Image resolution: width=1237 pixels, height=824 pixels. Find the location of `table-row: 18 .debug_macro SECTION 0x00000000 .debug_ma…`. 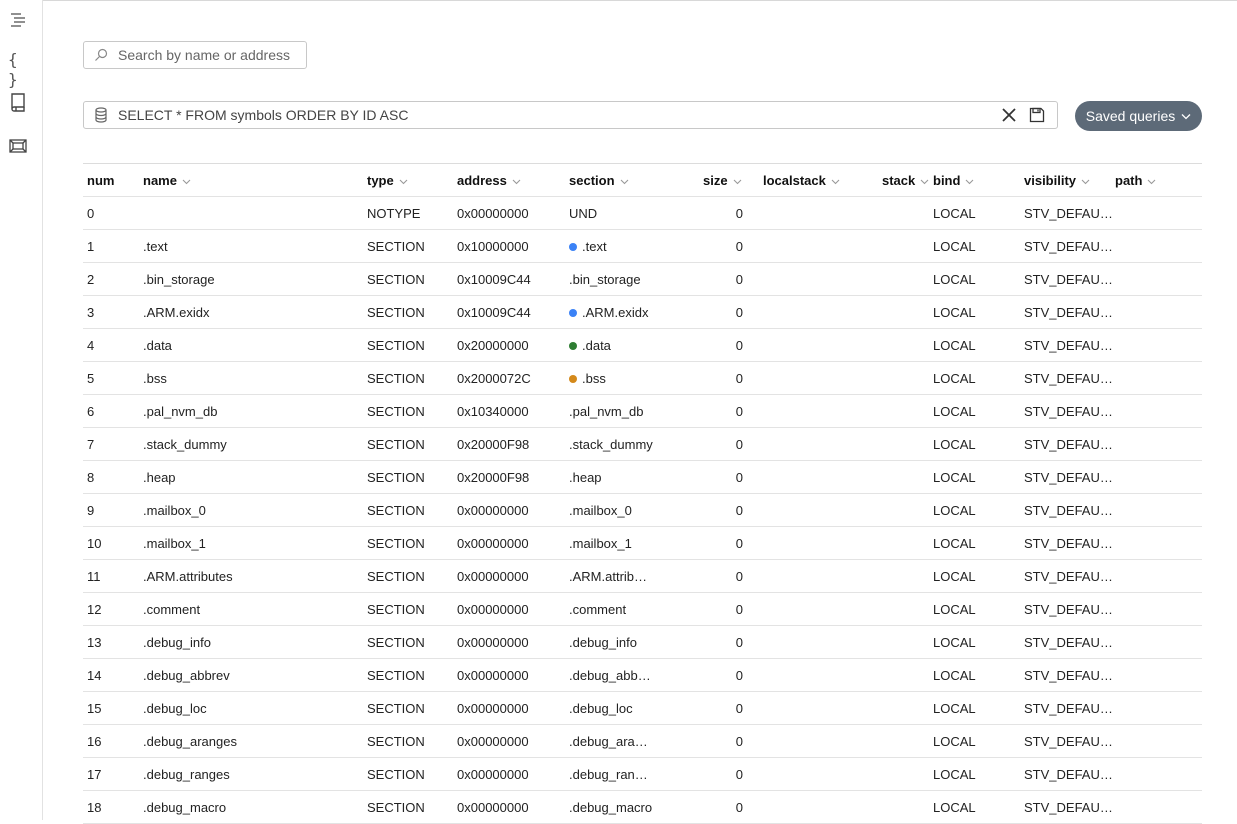

table-row: 18 .debug_macro SECTION 0x00000000 .debug_ma… is located at coordinates (642, 807).